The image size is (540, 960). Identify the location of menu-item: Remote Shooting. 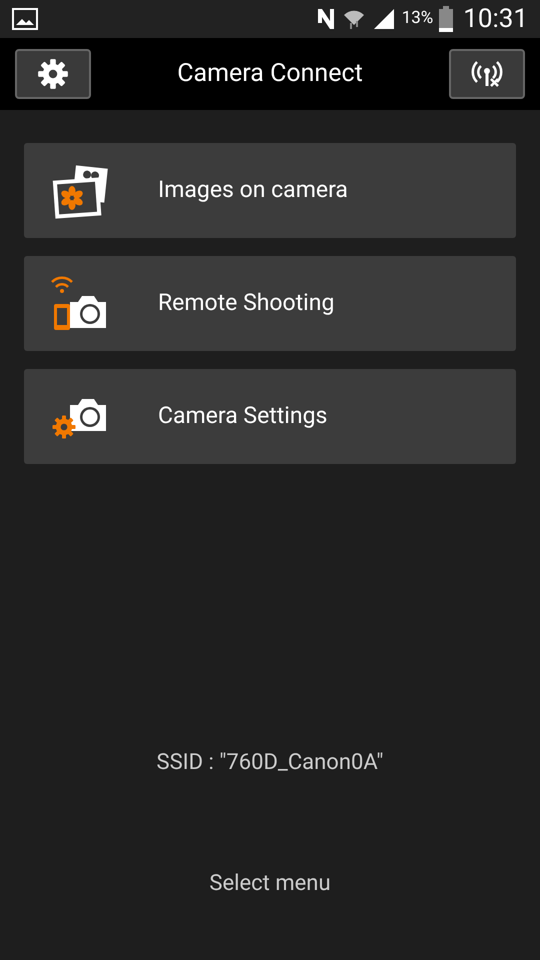
(270, 303).